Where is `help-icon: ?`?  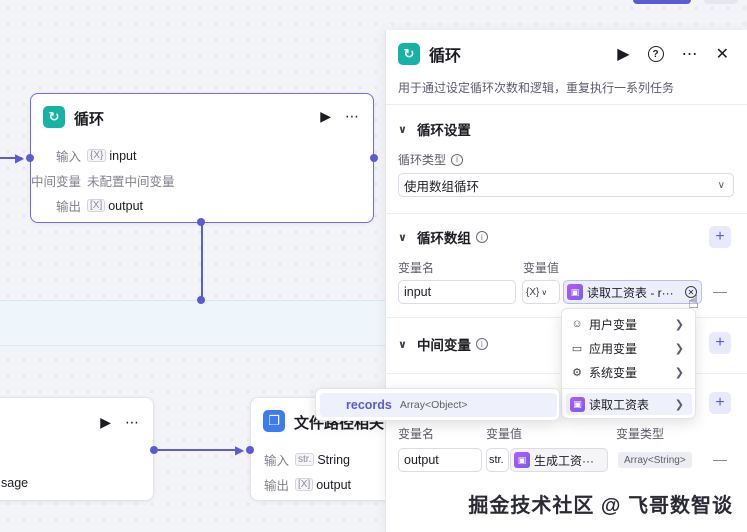
help-icon: ? is located at coordinates (655, 54).